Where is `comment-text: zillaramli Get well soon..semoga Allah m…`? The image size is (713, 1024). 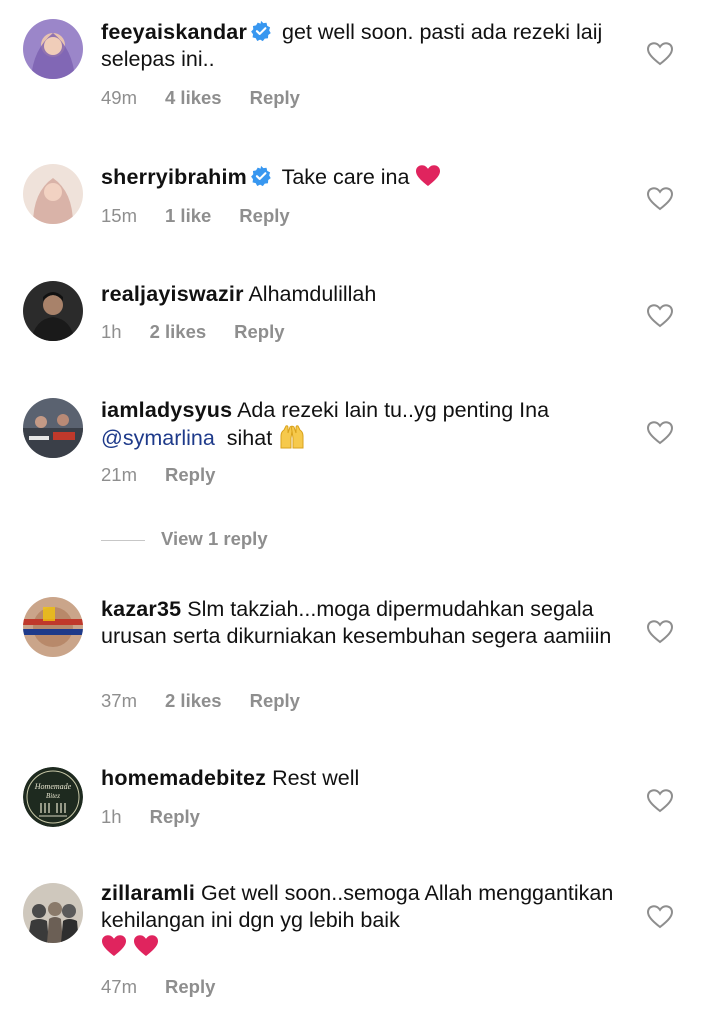
comment-text: zillaramli Get well soon..semoga Allah m… is located at coordinates (361, 920).